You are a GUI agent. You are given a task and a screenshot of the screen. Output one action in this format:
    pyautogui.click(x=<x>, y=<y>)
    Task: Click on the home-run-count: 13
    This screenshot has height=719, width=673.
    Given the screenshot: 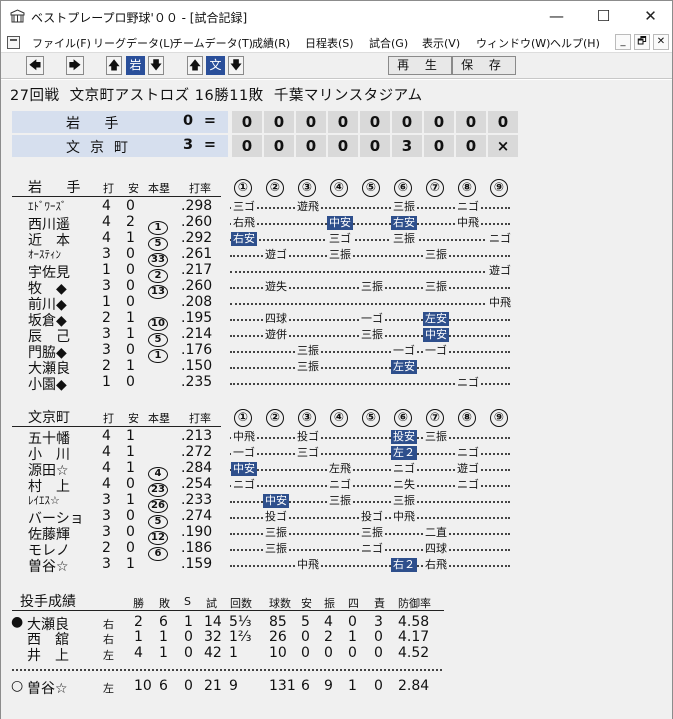 What is the action you would take?
    pyautogui.click(x=158, y=292)
    